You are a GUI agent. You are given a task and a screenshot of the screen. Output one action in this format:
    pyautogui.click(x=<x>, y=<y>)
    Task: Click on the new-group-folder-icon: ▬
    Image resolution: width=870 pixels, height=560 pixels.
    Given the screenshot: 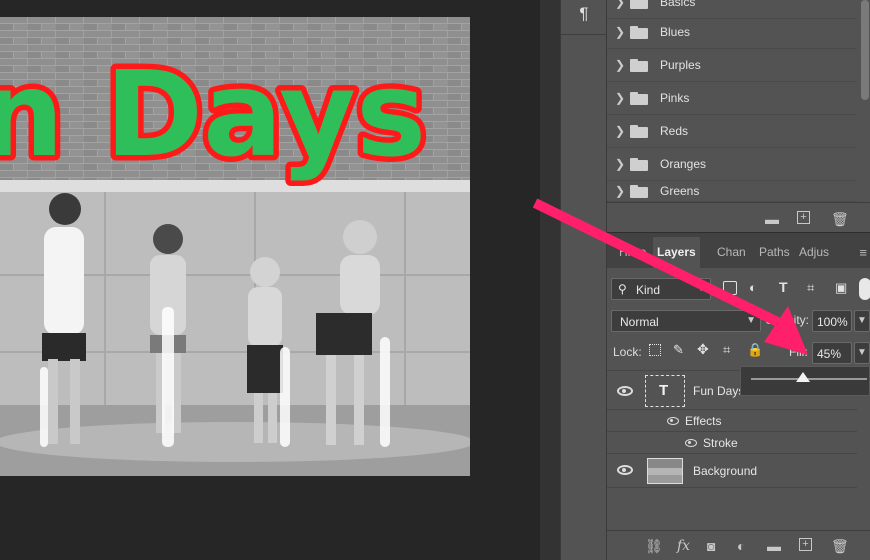 What is the action you would take?
    pyautogui.click(x=774, y=546)
    